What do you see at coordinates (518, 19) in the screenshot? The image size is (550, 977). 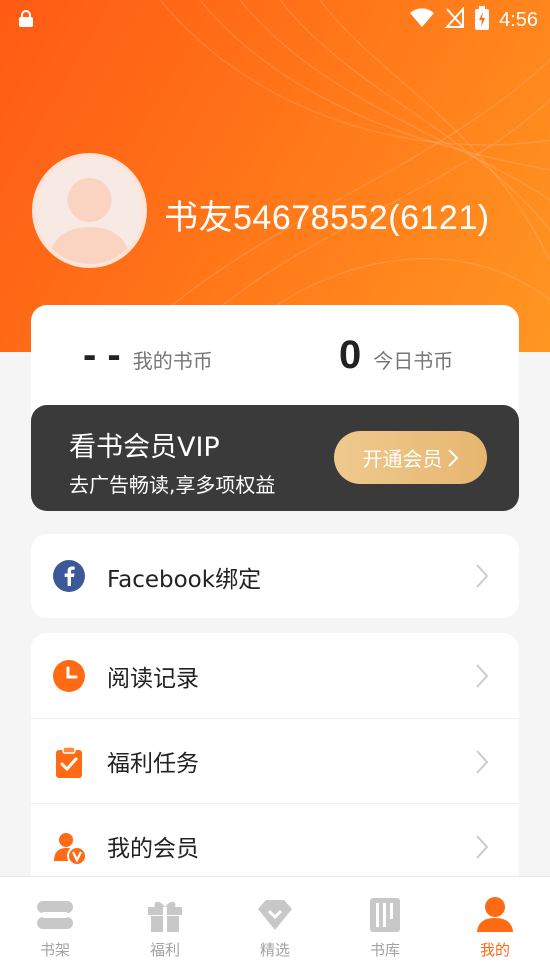 I see `status-time: 4:56` at bounding box center [518, 19].